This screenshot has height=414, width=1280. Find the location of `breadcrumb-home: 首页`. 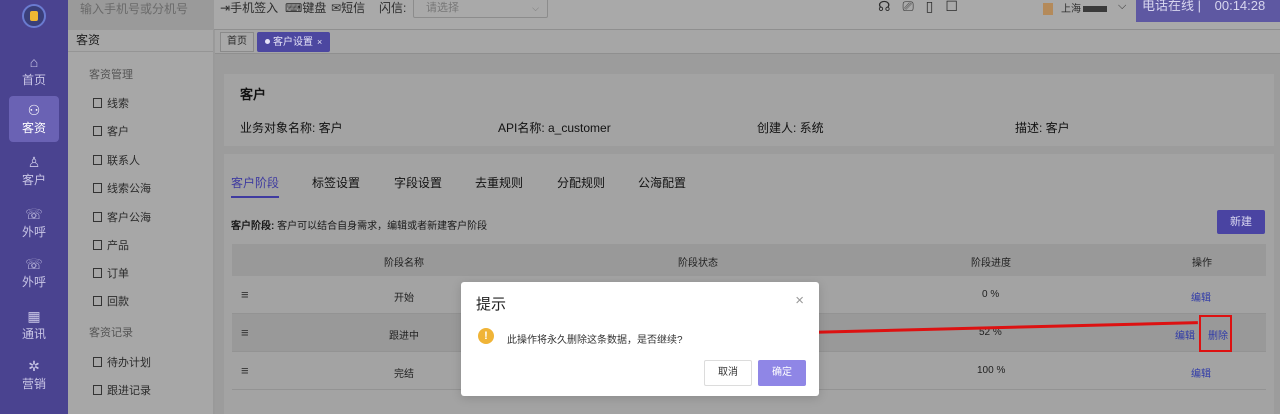

breadcrumb-home: 首页 is located at coordinates (237, 42).